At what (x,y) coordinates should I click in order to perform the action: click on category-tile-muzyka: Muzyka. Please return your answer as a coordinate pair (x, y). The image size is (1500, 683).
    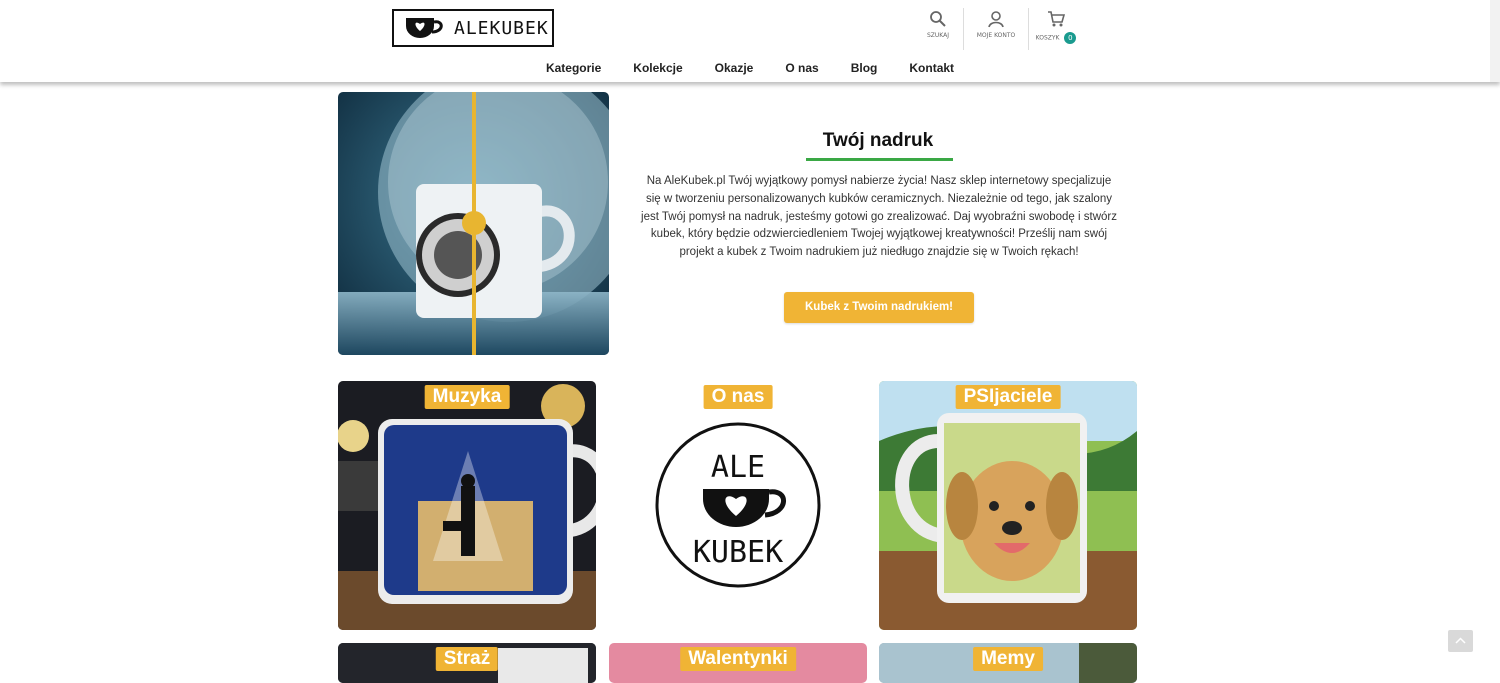
    Looking at the image, I should click on (467, 505).